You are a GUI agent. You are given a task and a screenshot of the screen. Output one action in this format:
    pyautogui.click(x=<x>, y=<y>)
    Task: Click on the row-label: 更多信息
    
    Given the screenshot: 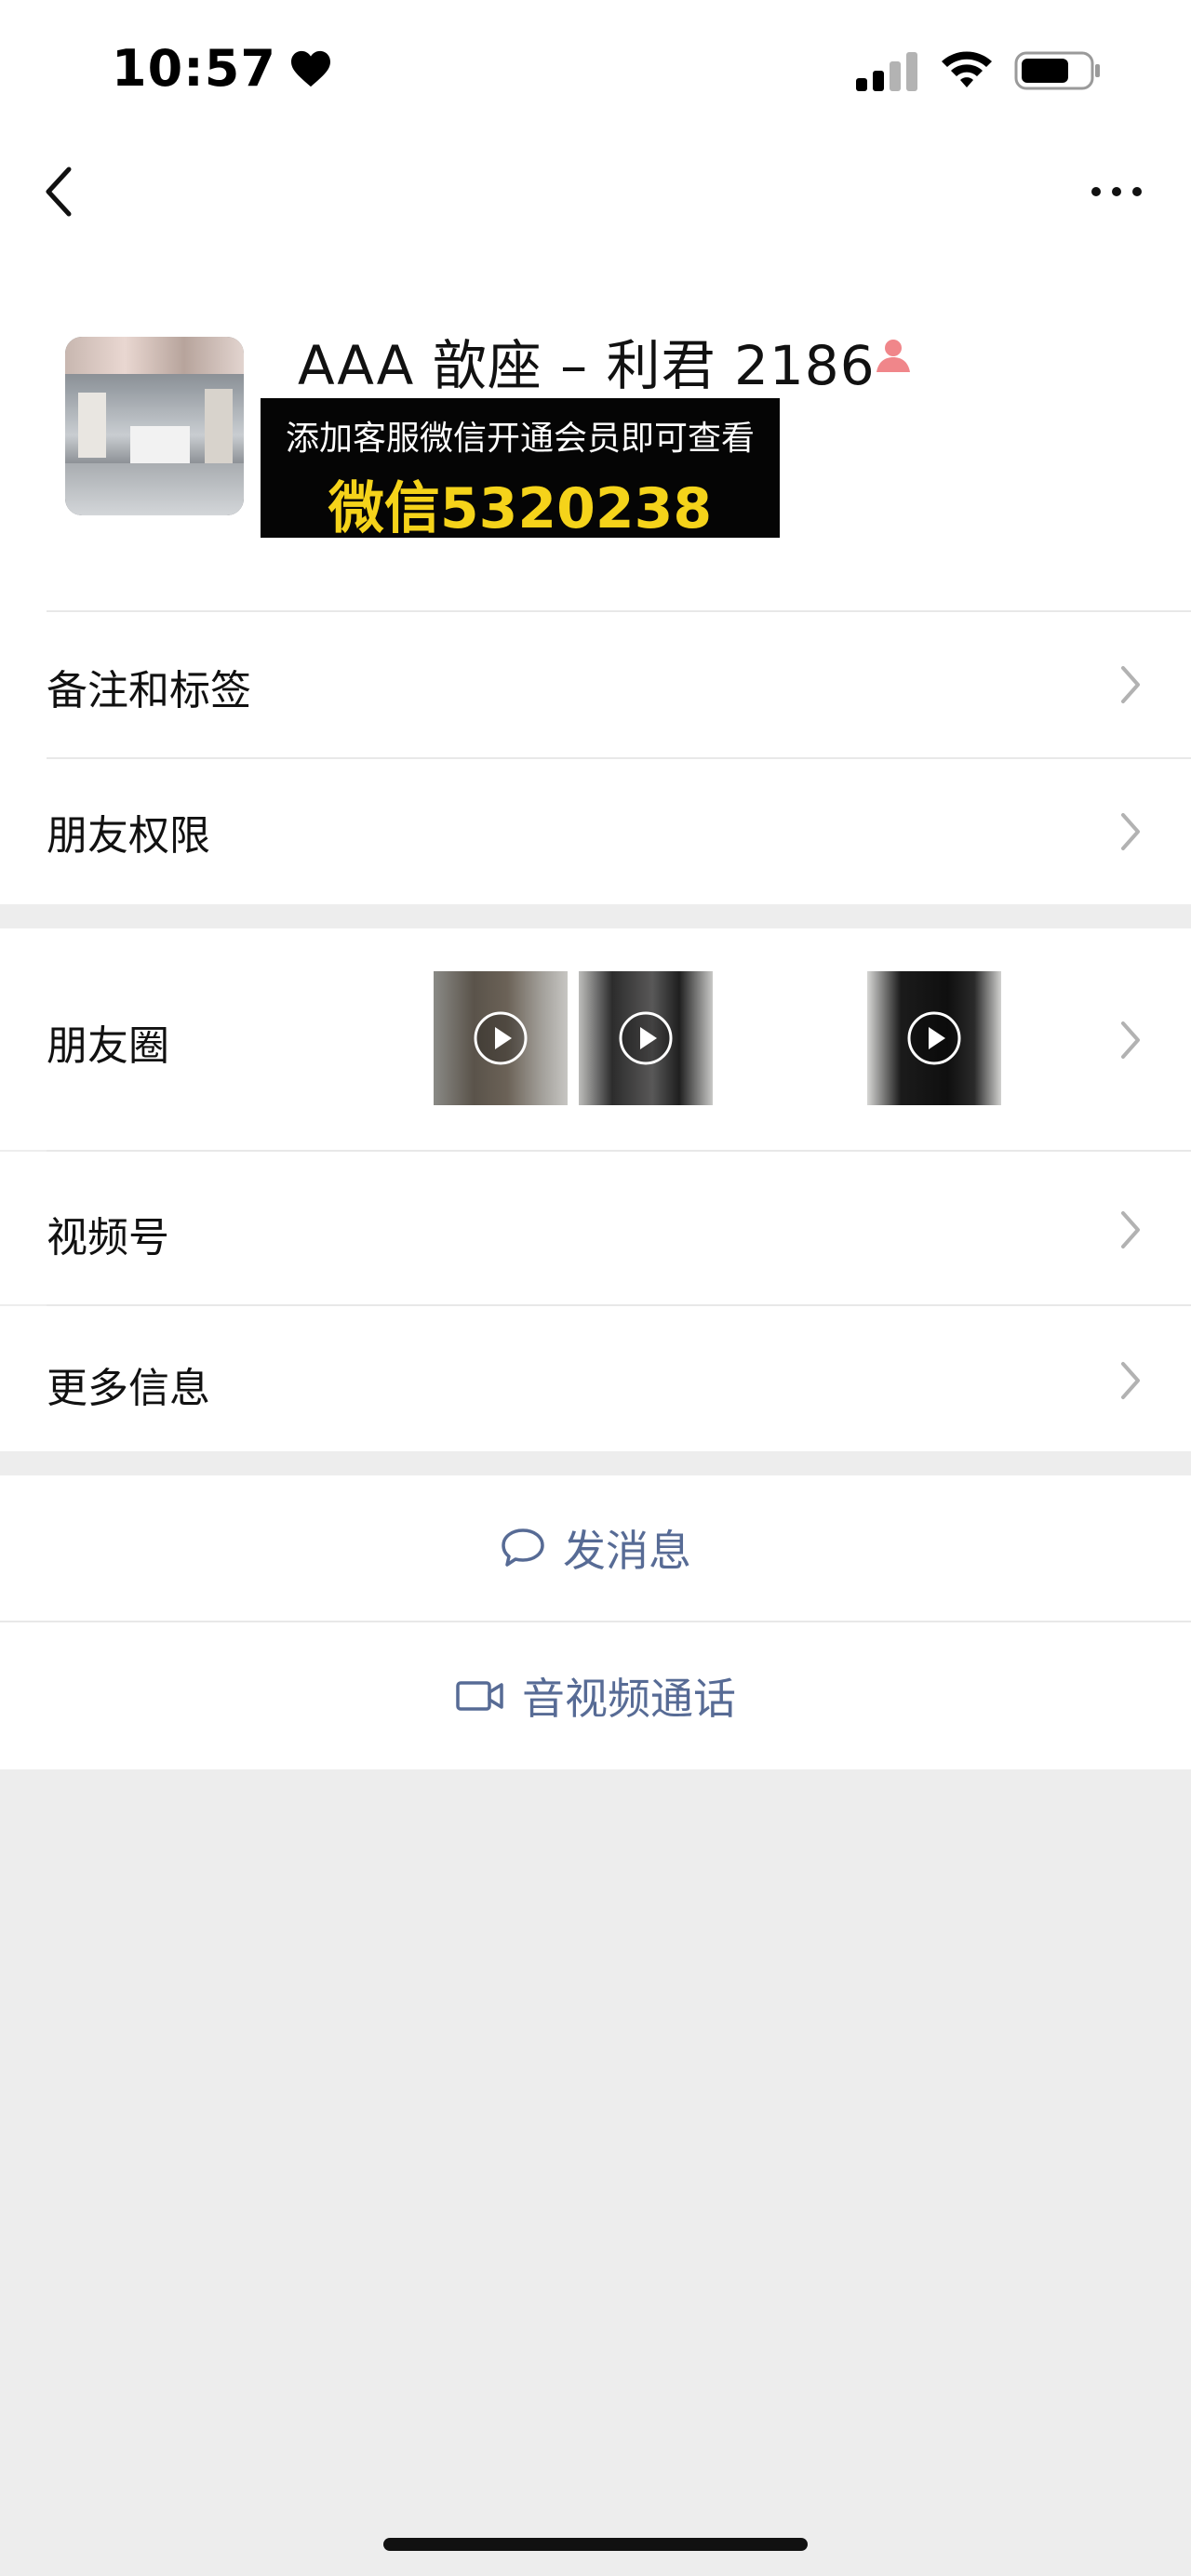 What is the action you would take?
    pyautogui.click(x=128, y=1388)
    